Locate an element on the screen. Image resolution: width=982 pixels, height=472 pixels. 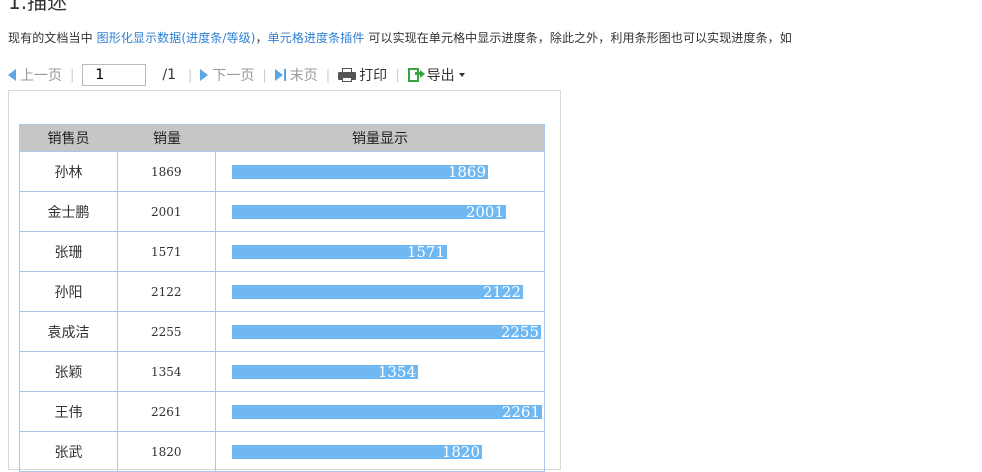
last-page-icon-bar is located at coordinates (284, 75).